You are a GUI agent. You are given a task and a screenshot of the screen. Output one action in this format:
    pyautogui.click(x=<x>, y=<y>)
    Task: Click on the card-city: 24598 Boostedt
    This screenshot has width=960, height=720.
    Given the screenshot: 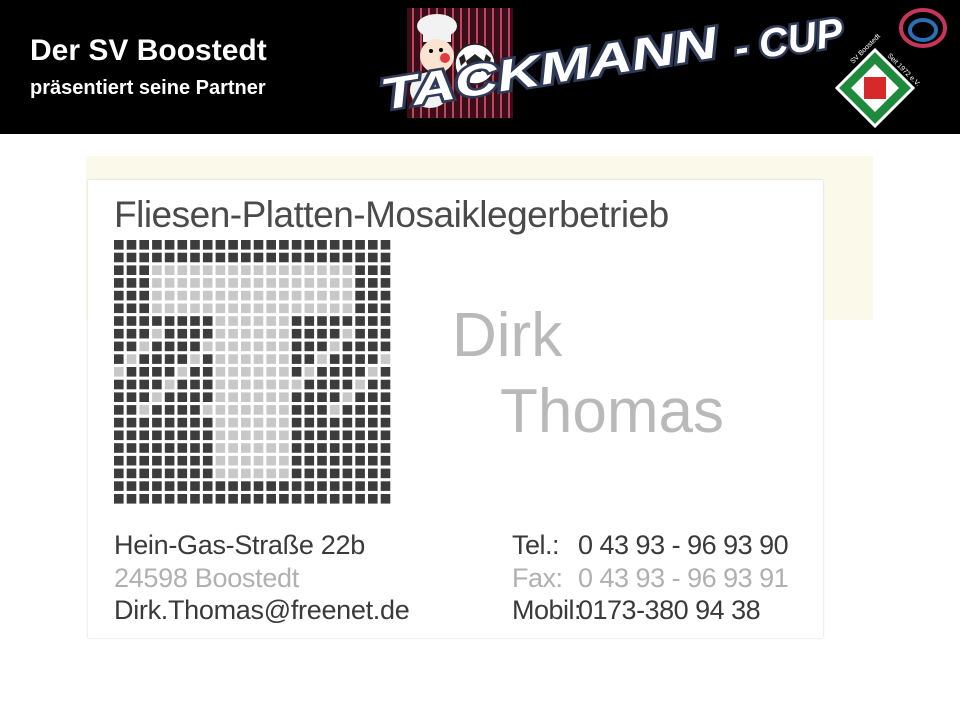 What is the action you would take?
    pyautogui.click(x=206, y=578)
    